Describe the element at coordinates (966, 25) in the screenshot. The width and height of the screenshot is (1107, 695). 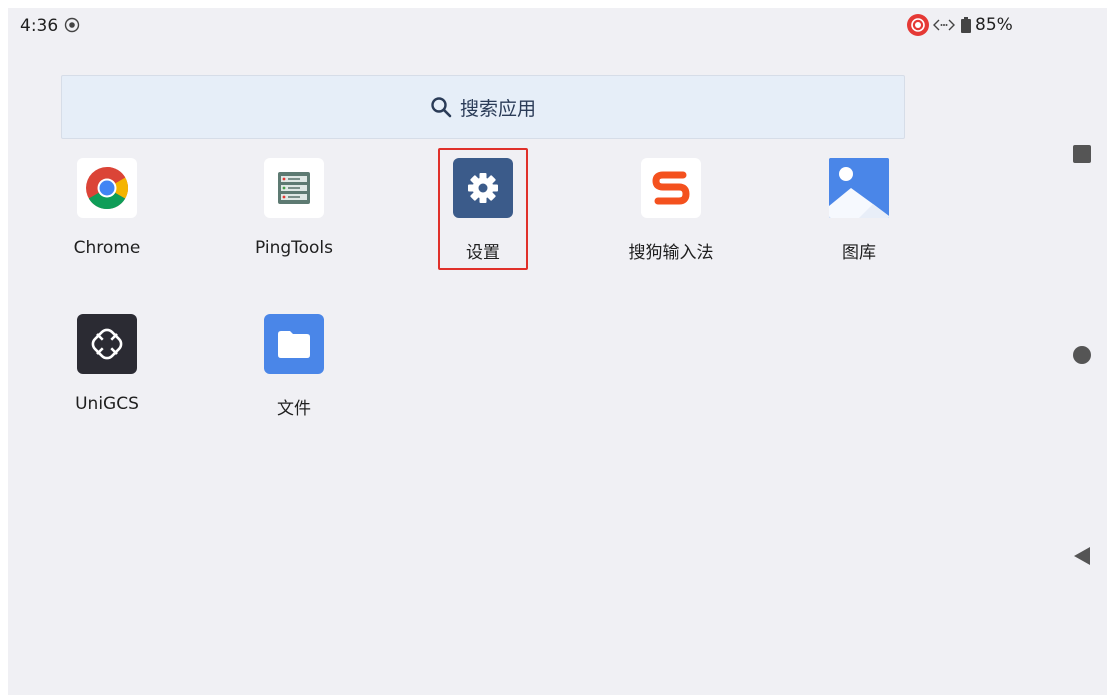
I see `battery-icon` at that location.